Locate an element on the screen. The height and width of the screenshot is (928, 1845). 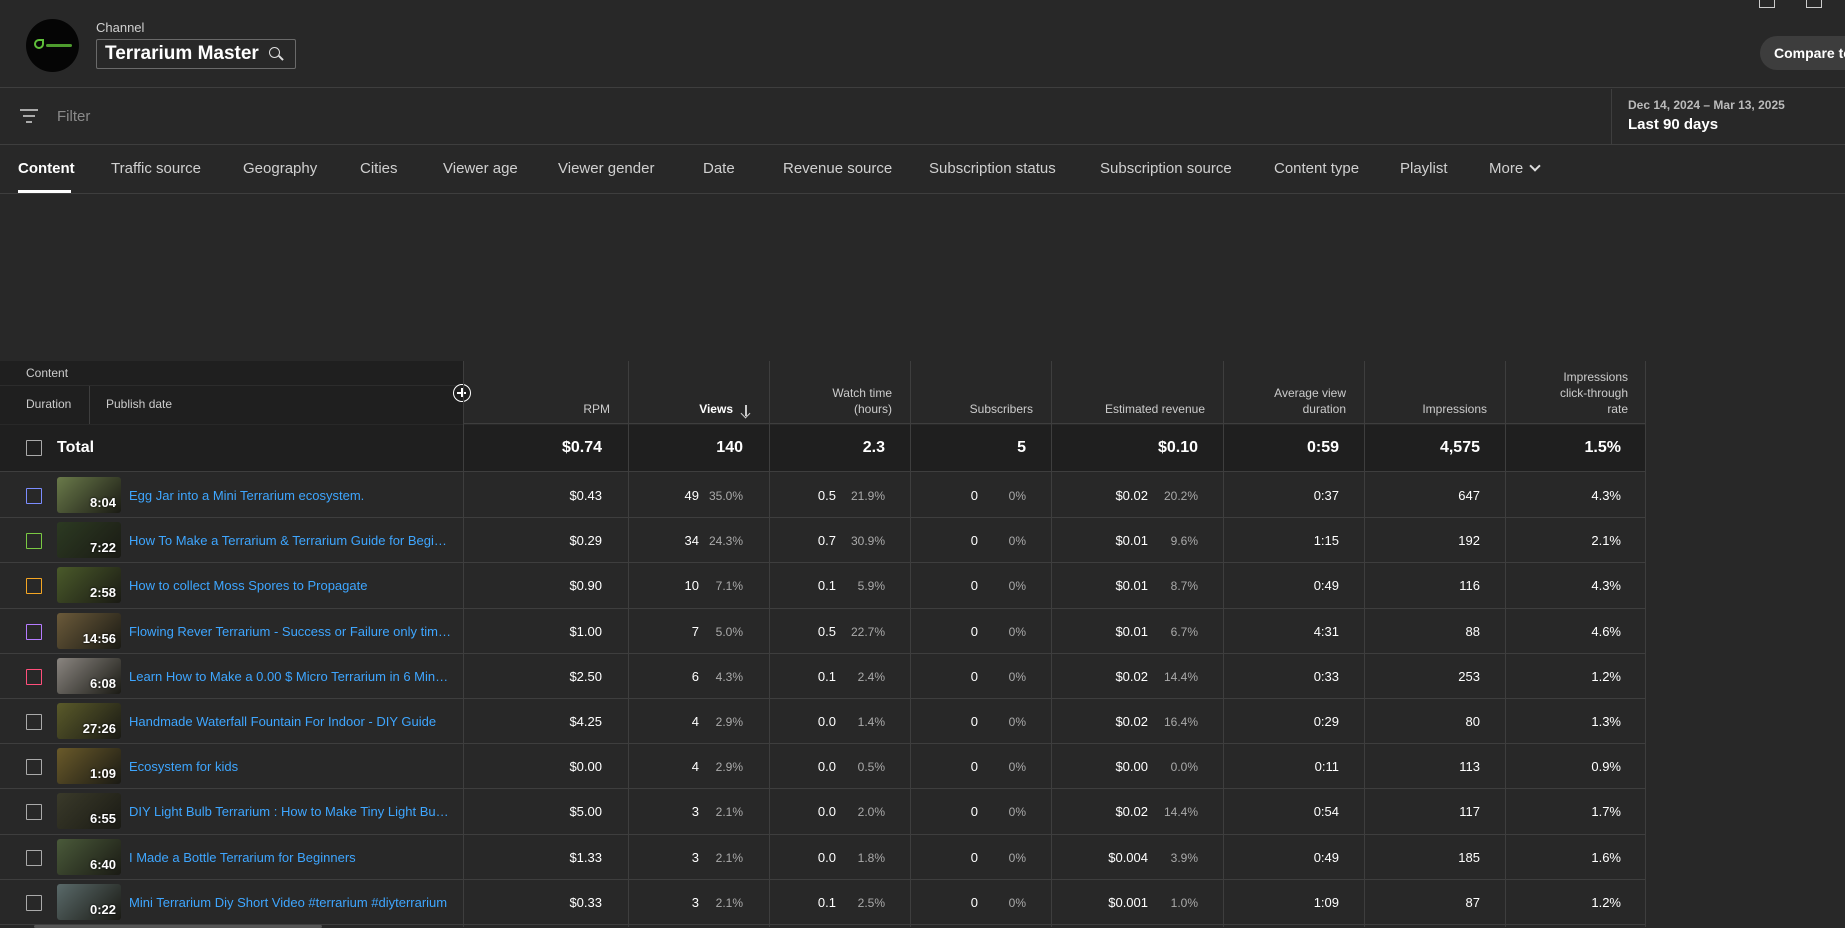
tab-viewer-age: Viewer age is located at coordinates (480, 168).